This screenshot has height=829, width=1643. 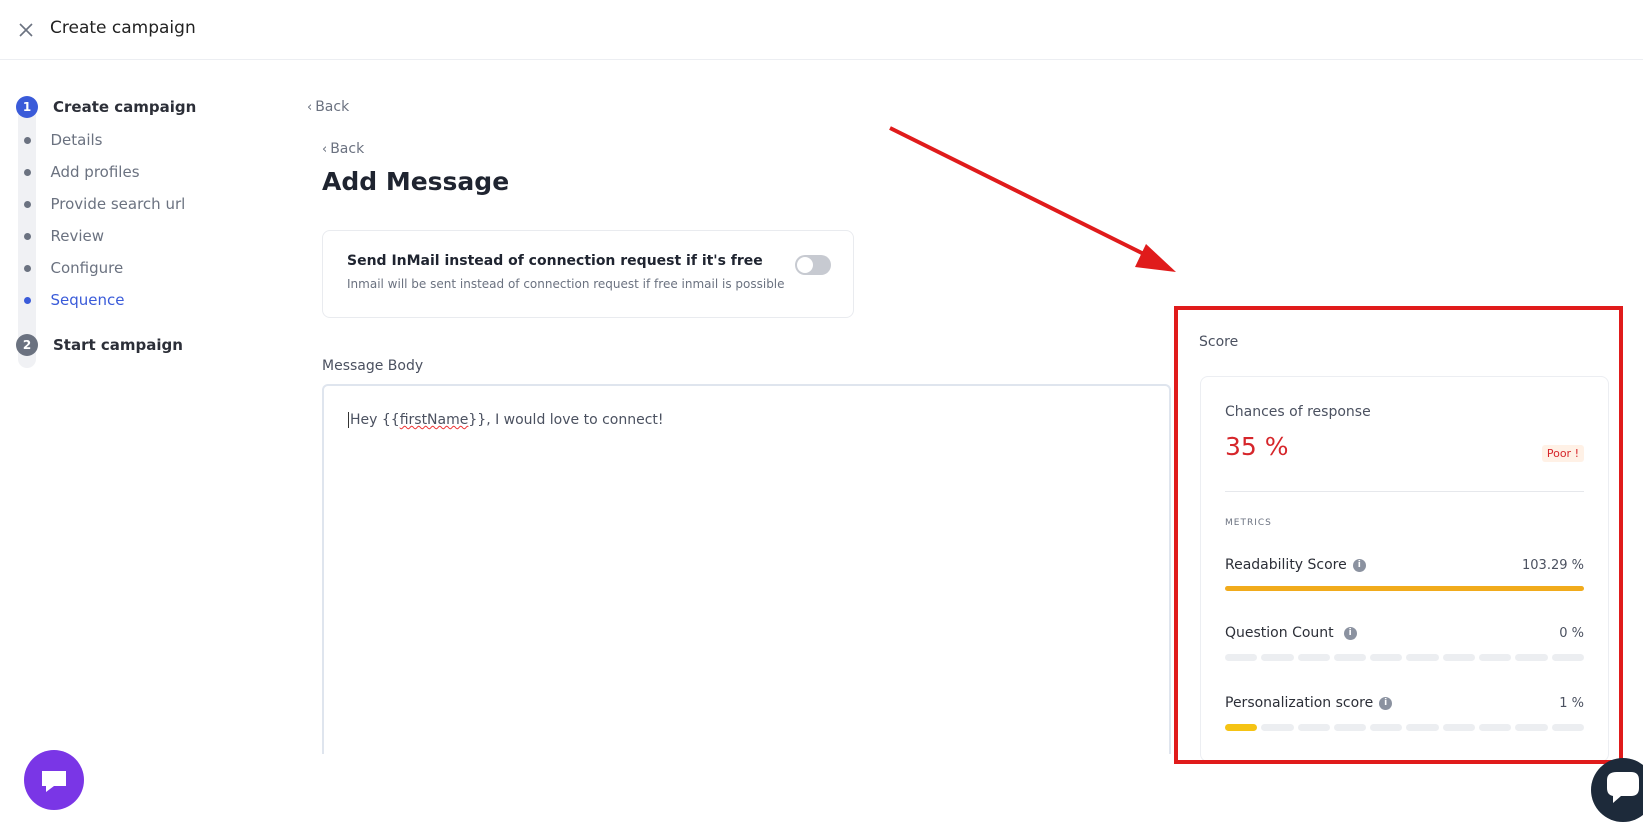 I want to click on substep-sequence: Sequence, so click(x=70, y=300).